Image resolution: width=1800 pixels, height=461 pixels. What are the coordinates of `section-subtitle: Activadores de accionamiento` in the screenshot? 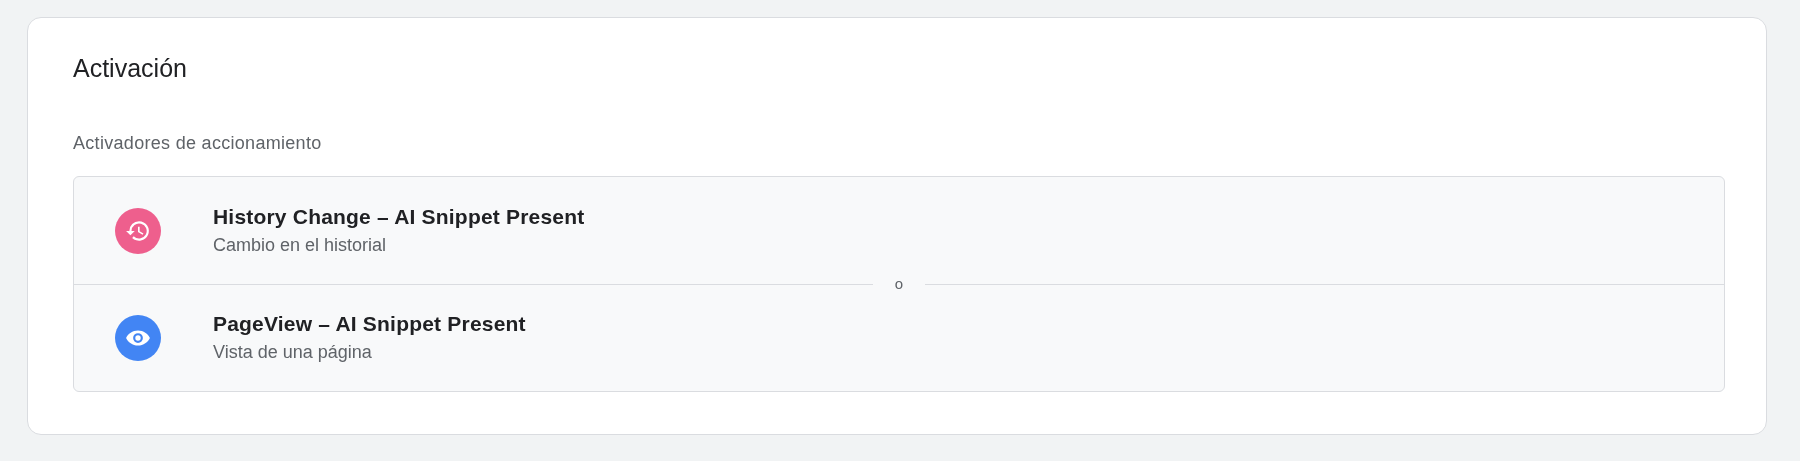 It's located at (198, 143).